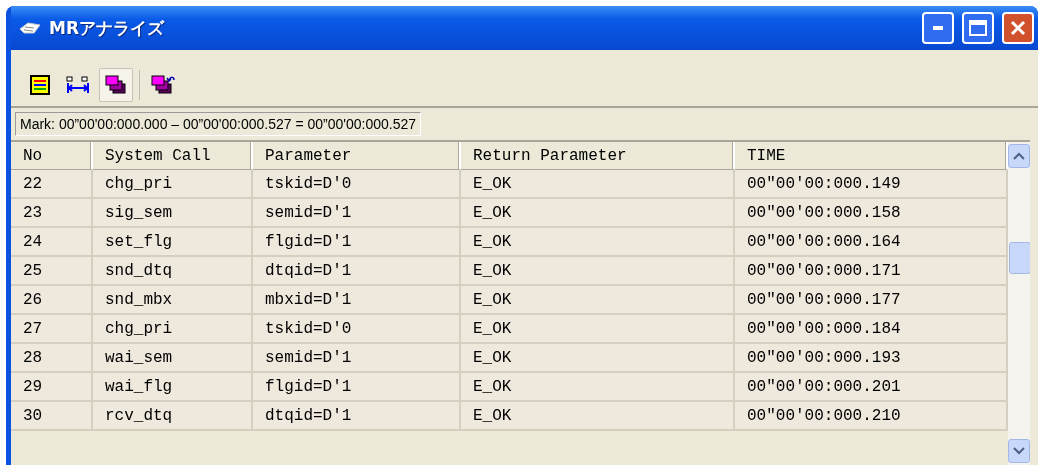 The image size is (1038, 465). I want to click on table-cell: 27, so click(52, 329).